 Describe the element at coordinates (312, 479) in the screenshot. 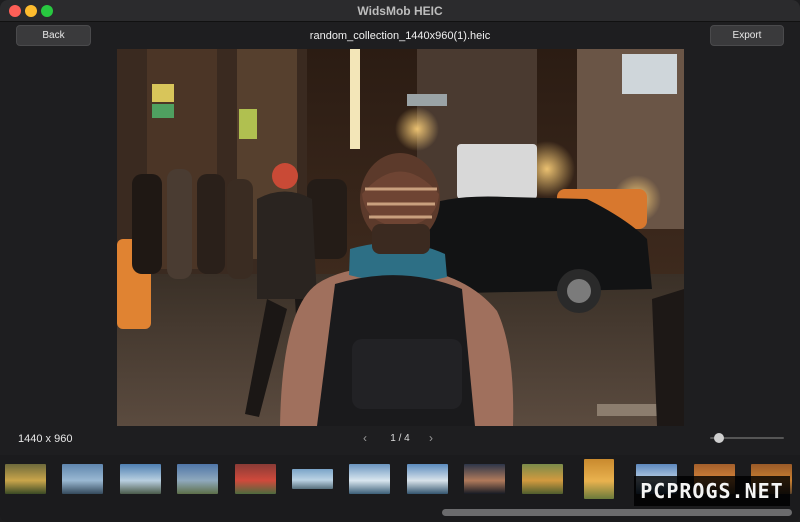

I see `thumb-bay` at that location.